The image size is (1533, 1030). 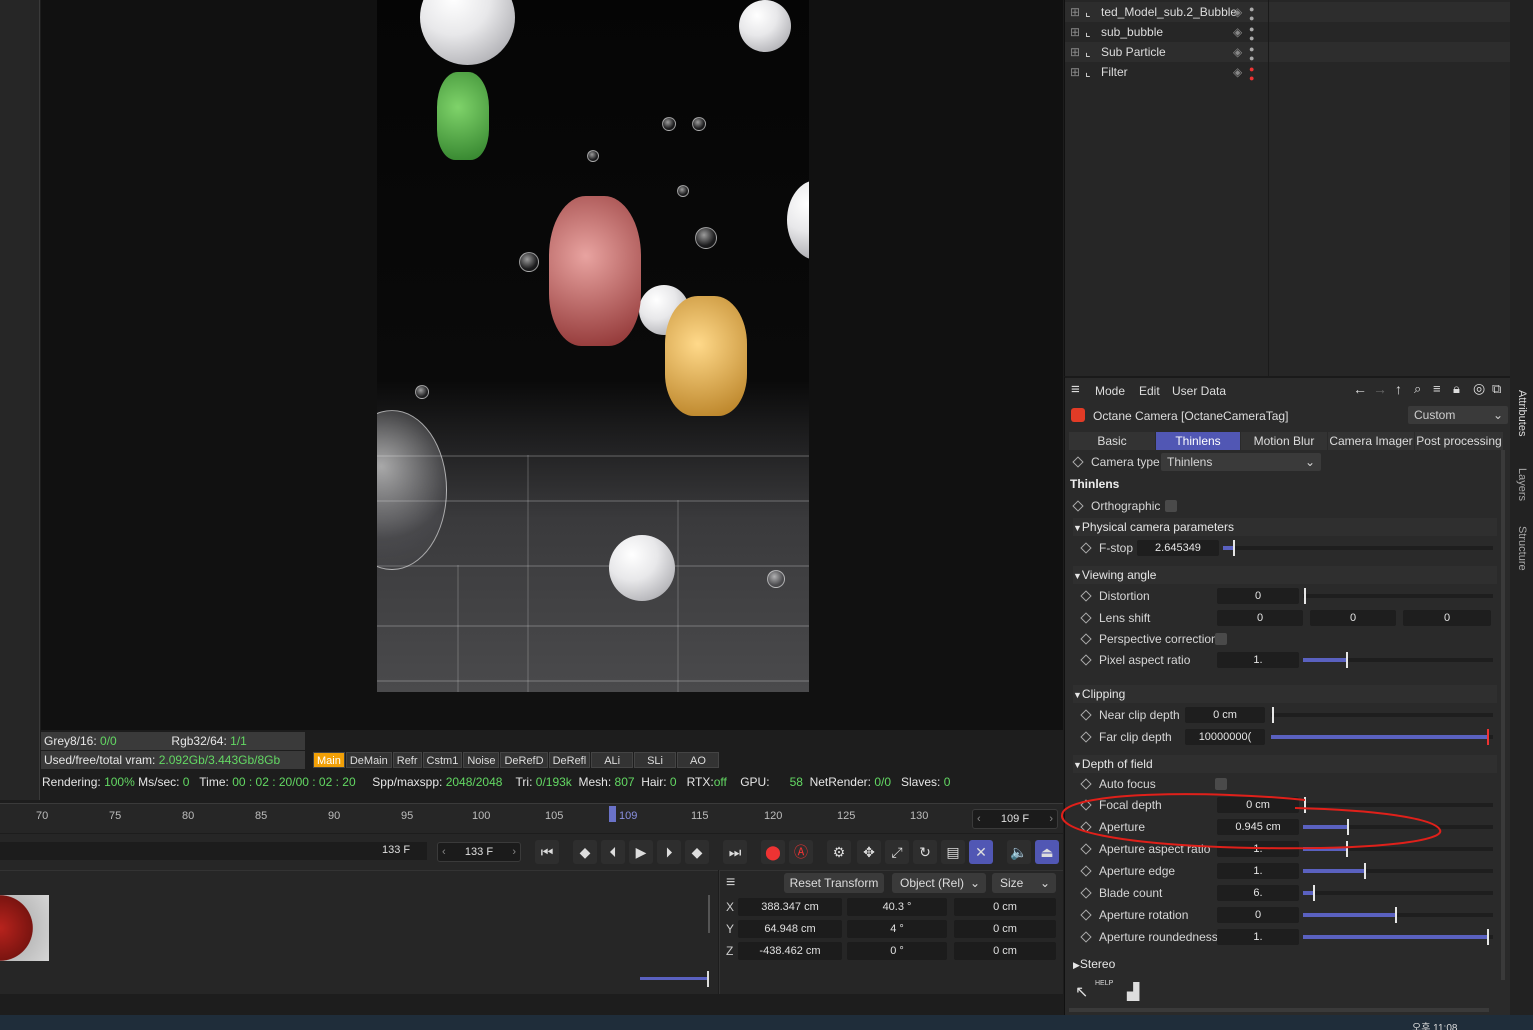 What do you see at coordinates (897, 907) in the screenshot?
I see `rot-x-field: 40.3 °` at bounding box center [897, 907].